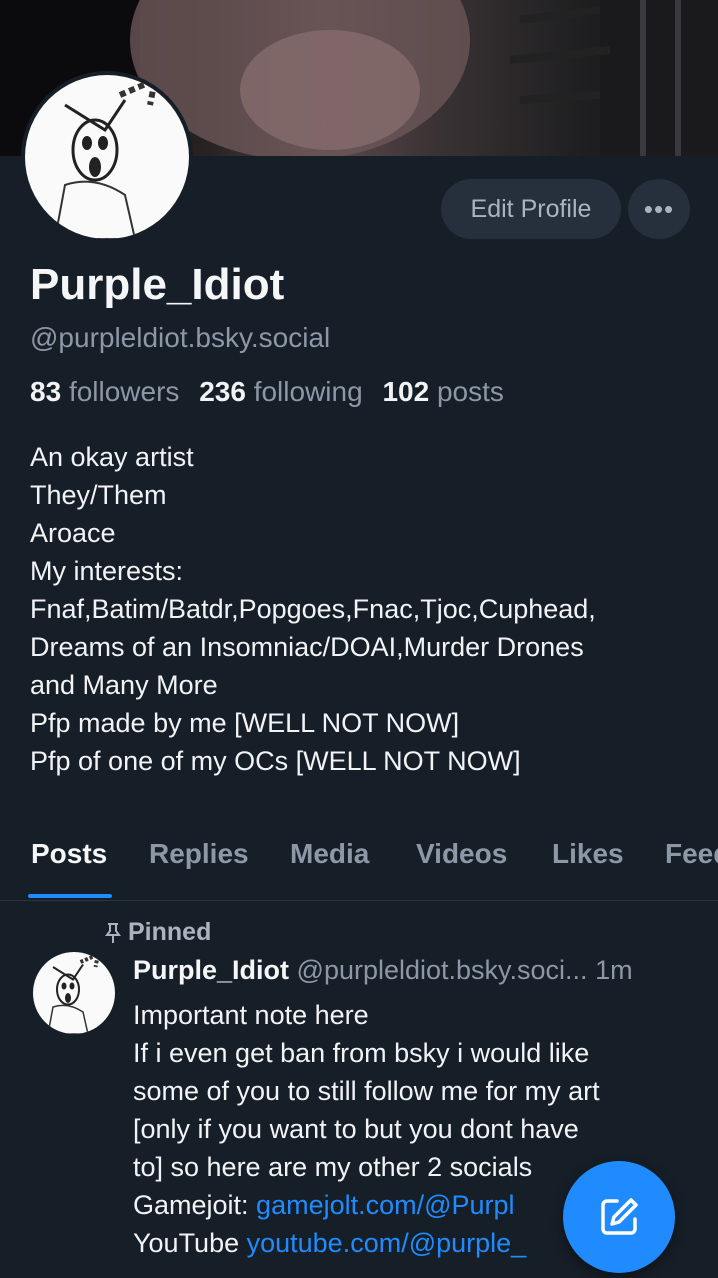 The image size is (718, 1278). Describe the element at coordinates (98, 495) in the screenshot. I see `bio-line: They/Them` at that location.